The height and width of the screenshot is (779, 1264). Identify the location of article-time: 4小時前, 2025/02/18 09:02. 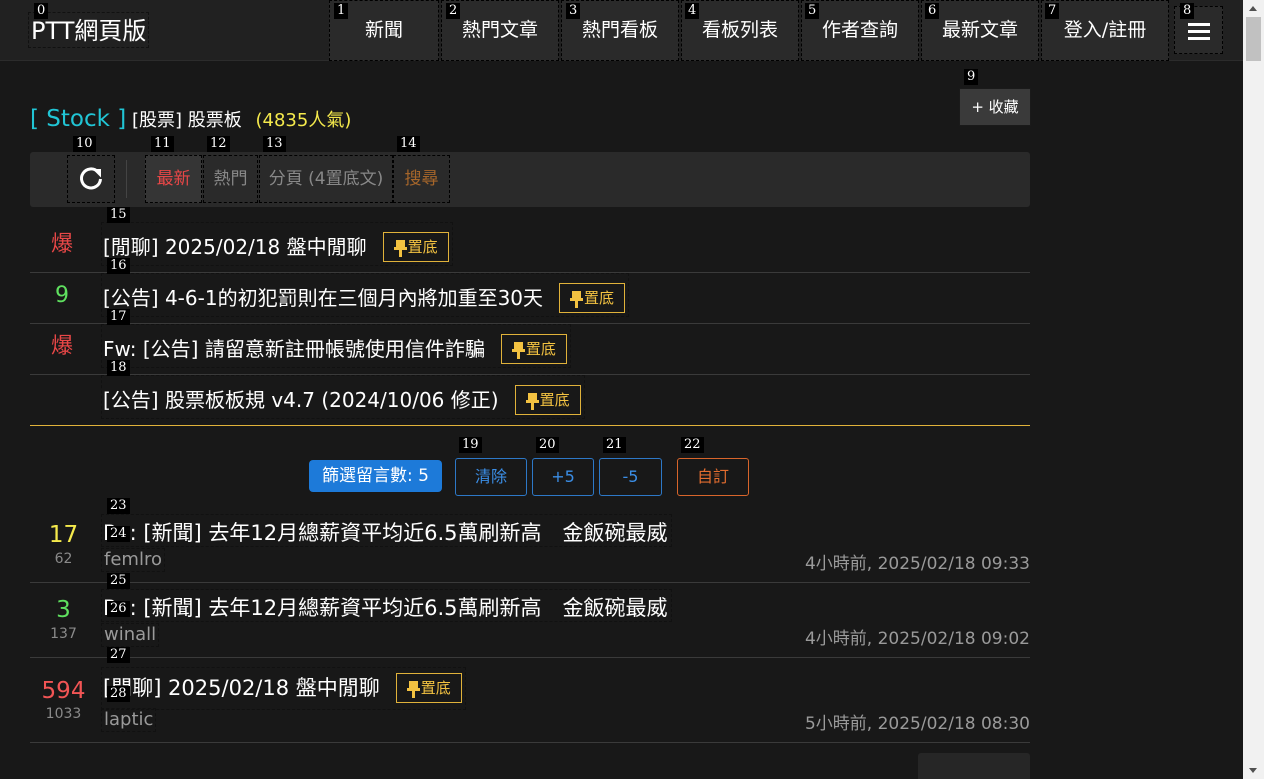
(917, 639).